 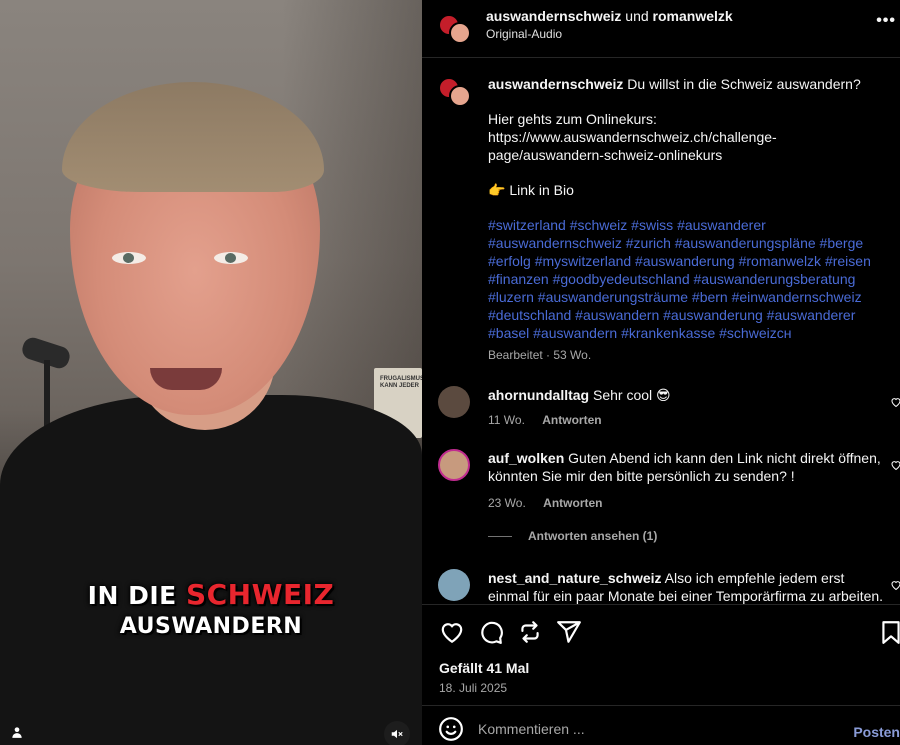 I want to click on comment-composer: Posten, so click(x=661, y=725).